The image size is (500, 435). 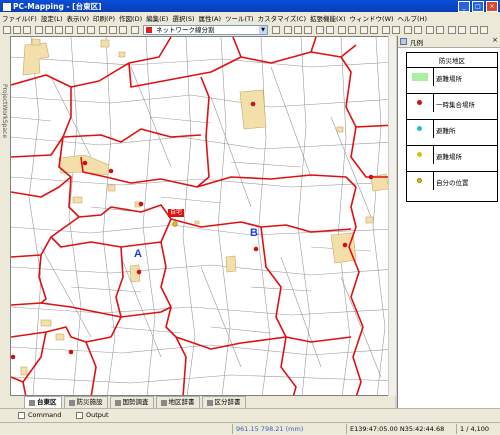 What do you see at coordinates (330, 30) in the screenshot?
I see `tool-e-icon` at bounding box center [330, 30].